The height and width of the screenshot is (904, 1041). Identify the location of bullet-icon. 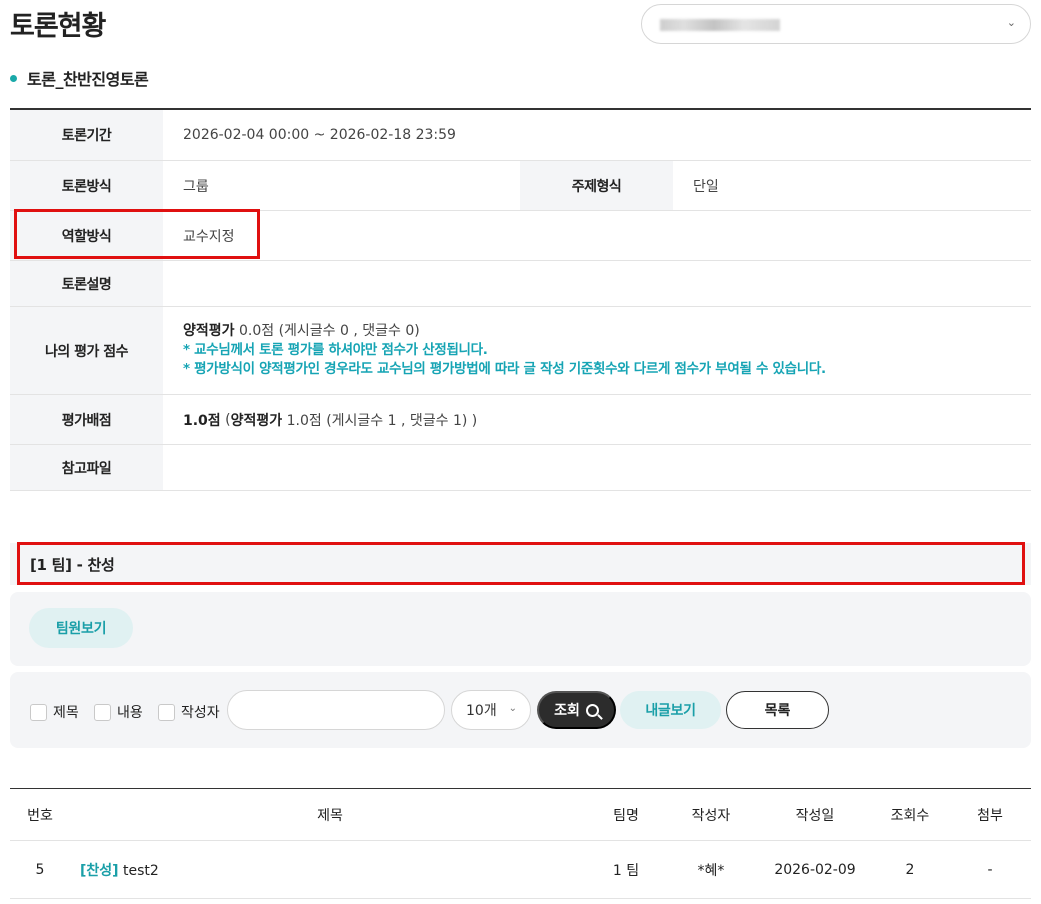
(13, 78).